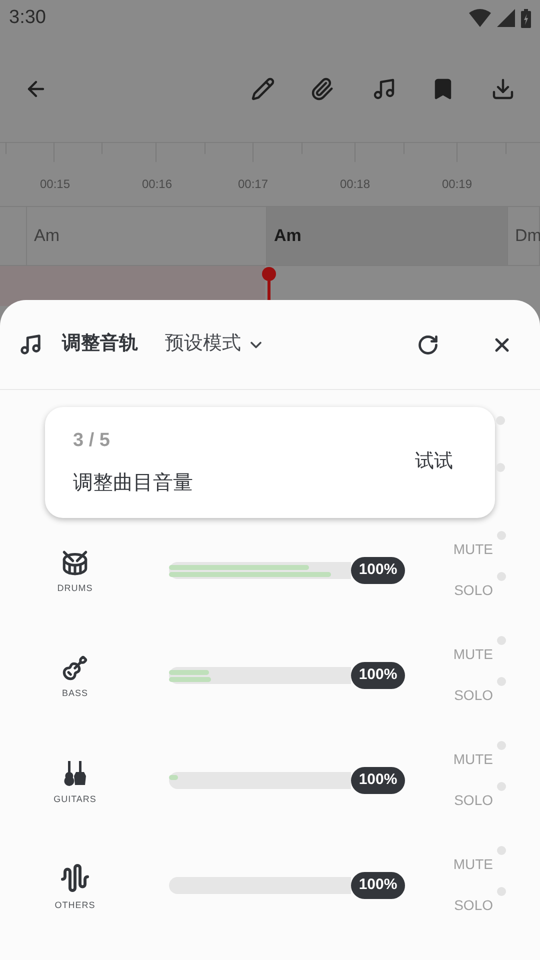 The width and height of the screenshot is (540, 960). Describe the element at coordinates (215, 344) in the screenshot. I see `preset-dropdown: 预设模式` at that location.